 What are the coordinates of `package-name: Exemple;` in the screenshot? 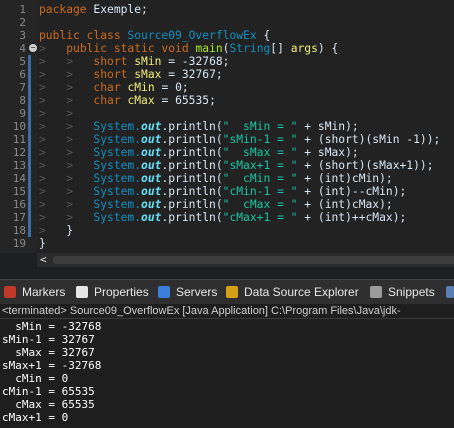 It's located at (117, 9).